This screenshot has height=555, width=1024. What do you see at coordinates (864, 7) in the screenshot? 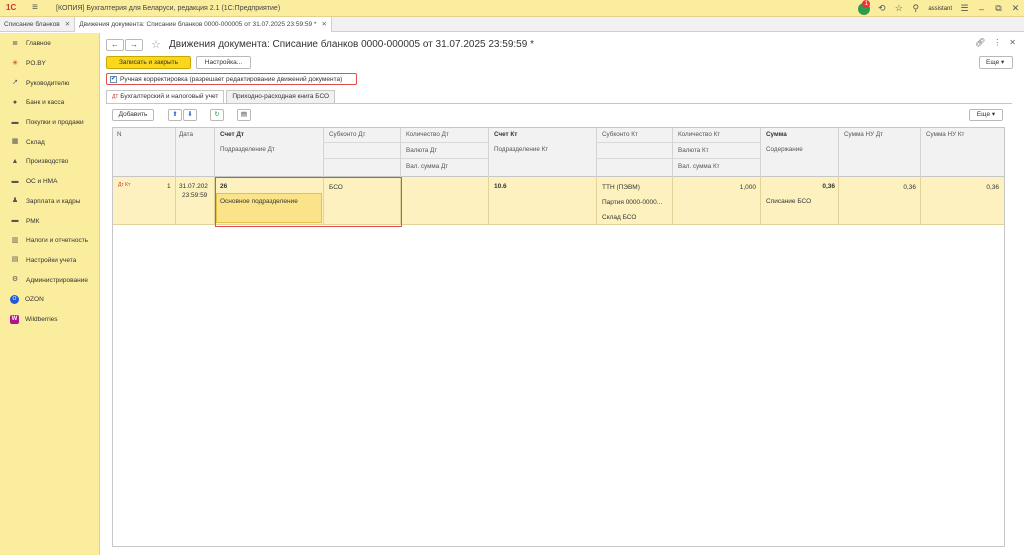
I see `notifications-icon: 1` at bounding box center [864, 7].